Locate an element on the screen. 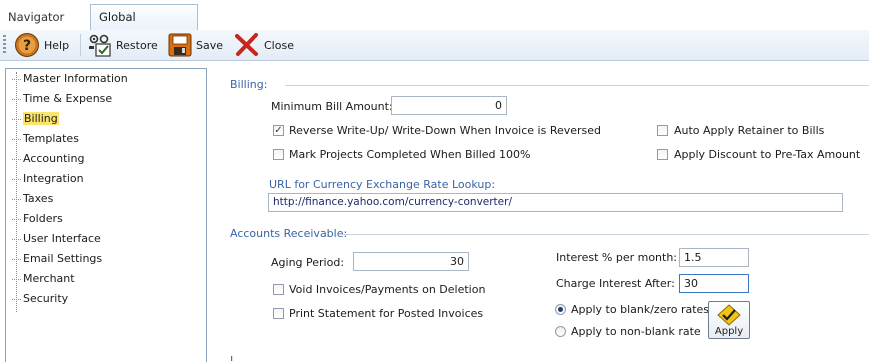 Image resolution: width=869 pixels, height=362 pixels. nav-item-label: Email Settings is located at coordinates (63, 258).